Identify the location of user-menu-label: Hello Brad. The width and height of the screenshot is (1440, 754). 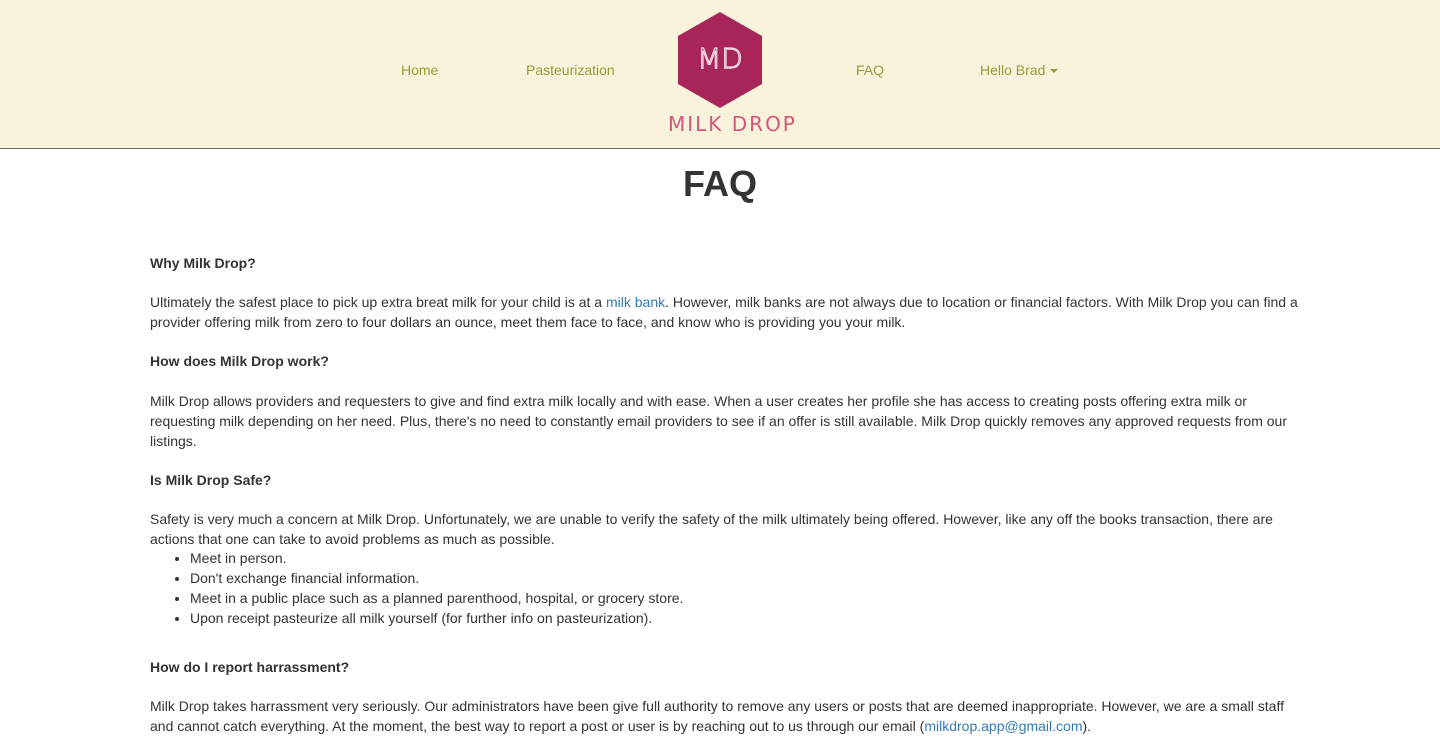
(1013, 70).